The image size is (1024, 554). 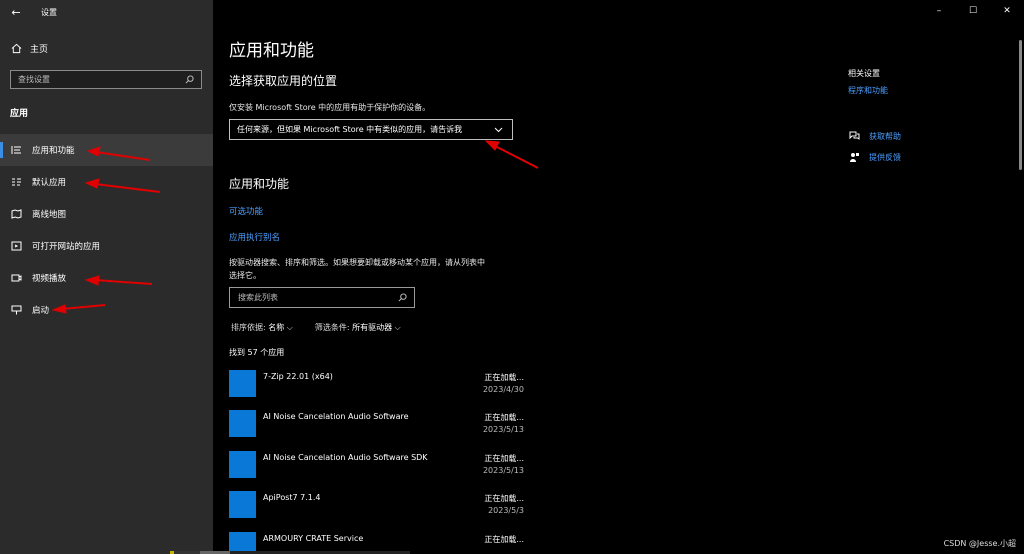 I want to click on settings-search-box, so click(x=106, y=79).